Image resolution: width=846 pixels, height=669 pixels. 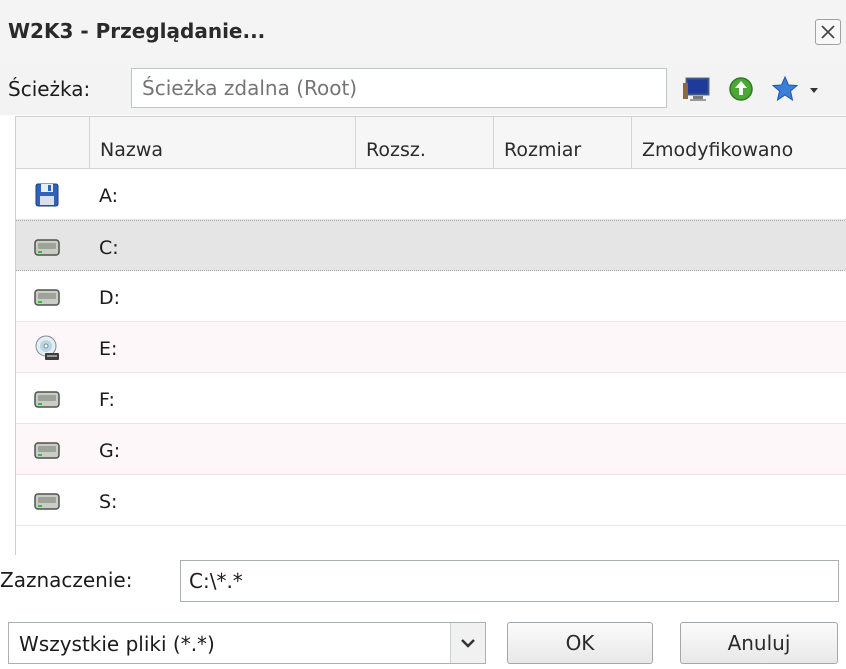 I want to click on path-label: Ścieżka:, so click(x=49, y=89).